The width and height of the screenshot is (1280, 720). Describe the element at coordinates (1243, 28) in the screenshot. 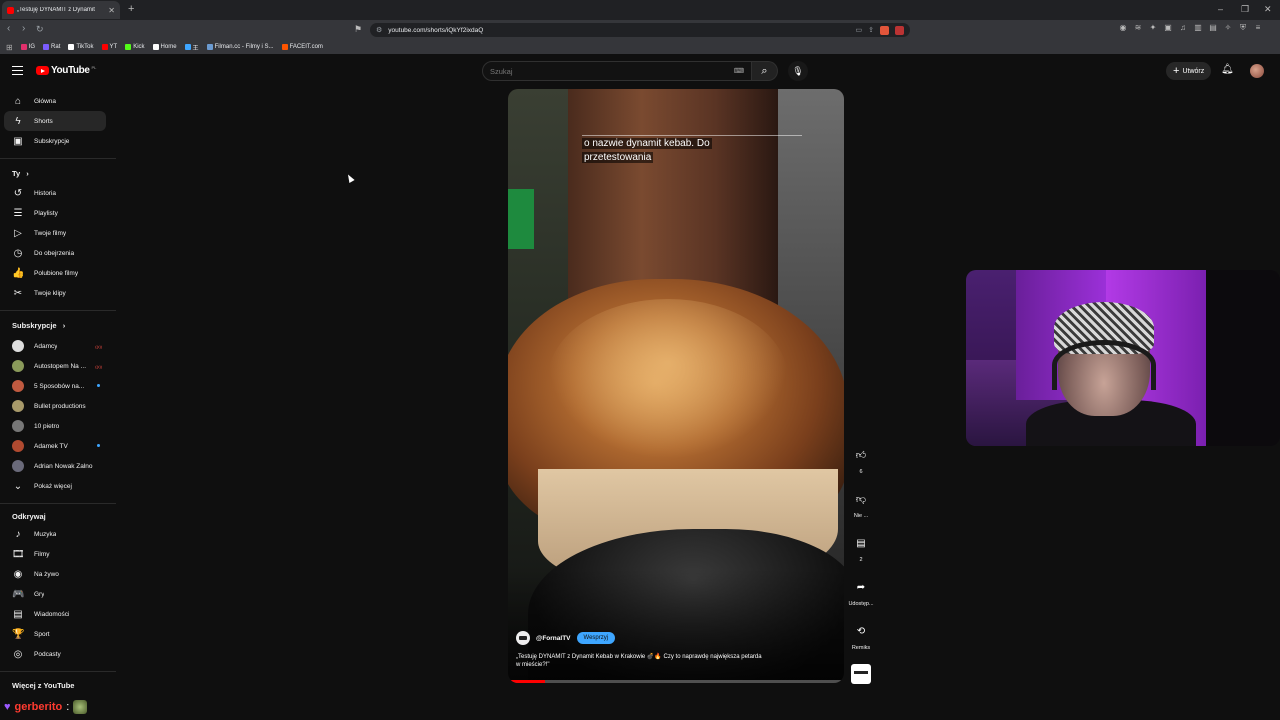

I see `vpn-icon: ⛨` at that location.